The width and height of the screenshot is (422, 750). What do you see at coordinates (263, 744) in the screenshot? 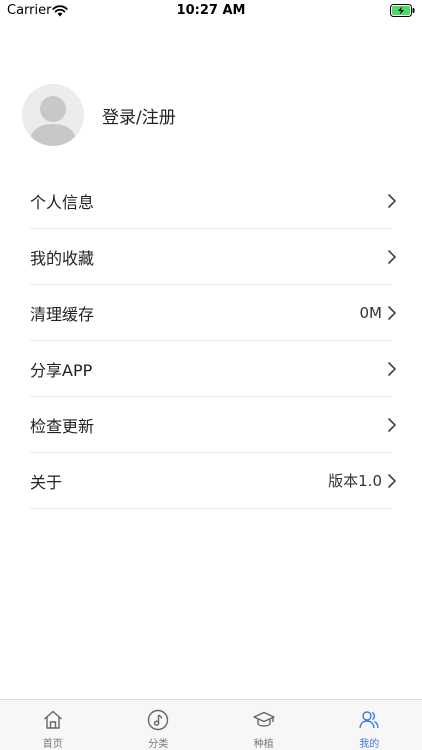
I see `tab-label: 种植` at bounding box center [263, 744].